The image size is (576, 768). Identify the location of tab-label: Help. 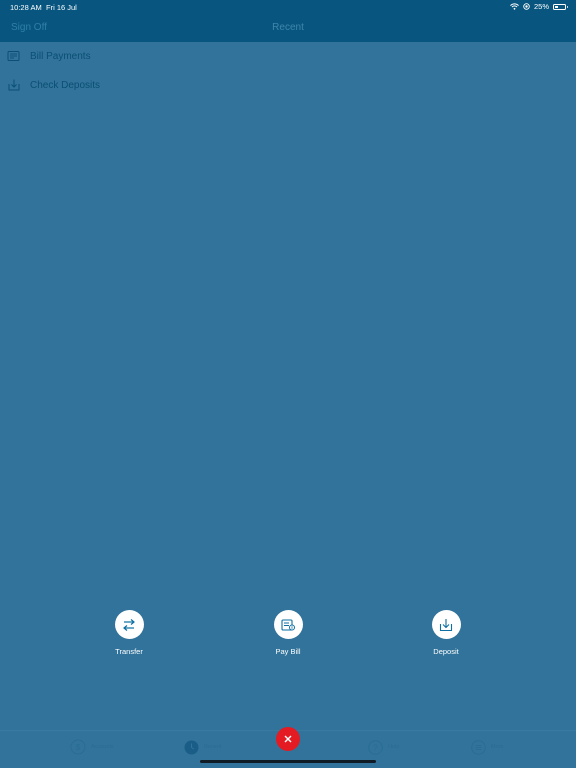
(394, 747).